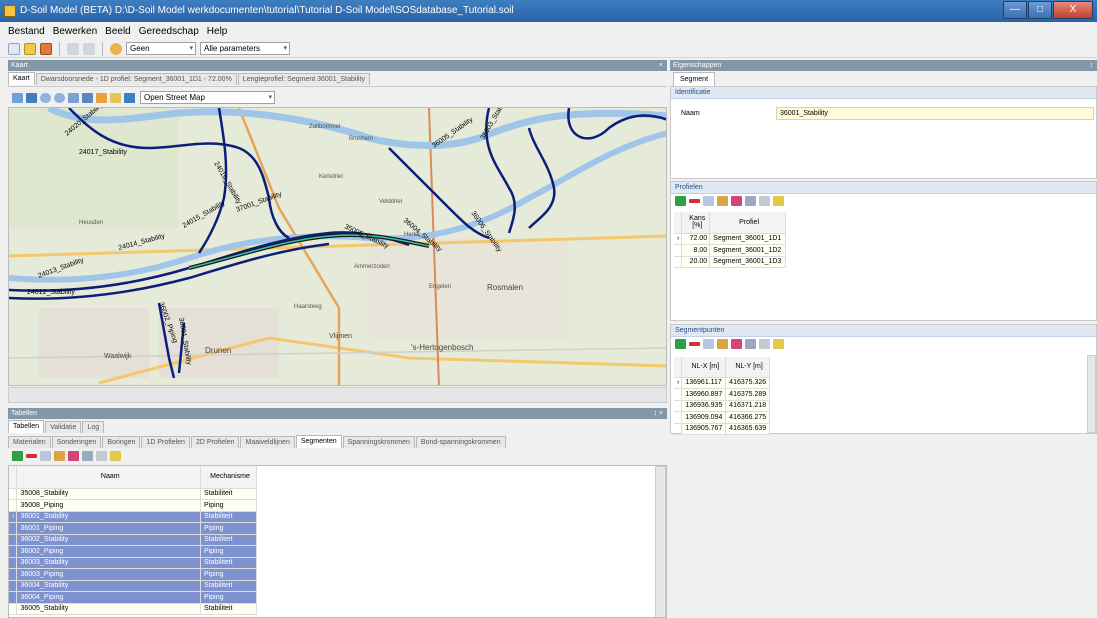 Image resolution: width=1097 pixels, height=618 pixels. Describe the element at coordinates (658, 413) in the screenshot. I see `tables-panel-controls-icon: ↕ ×` at that location.